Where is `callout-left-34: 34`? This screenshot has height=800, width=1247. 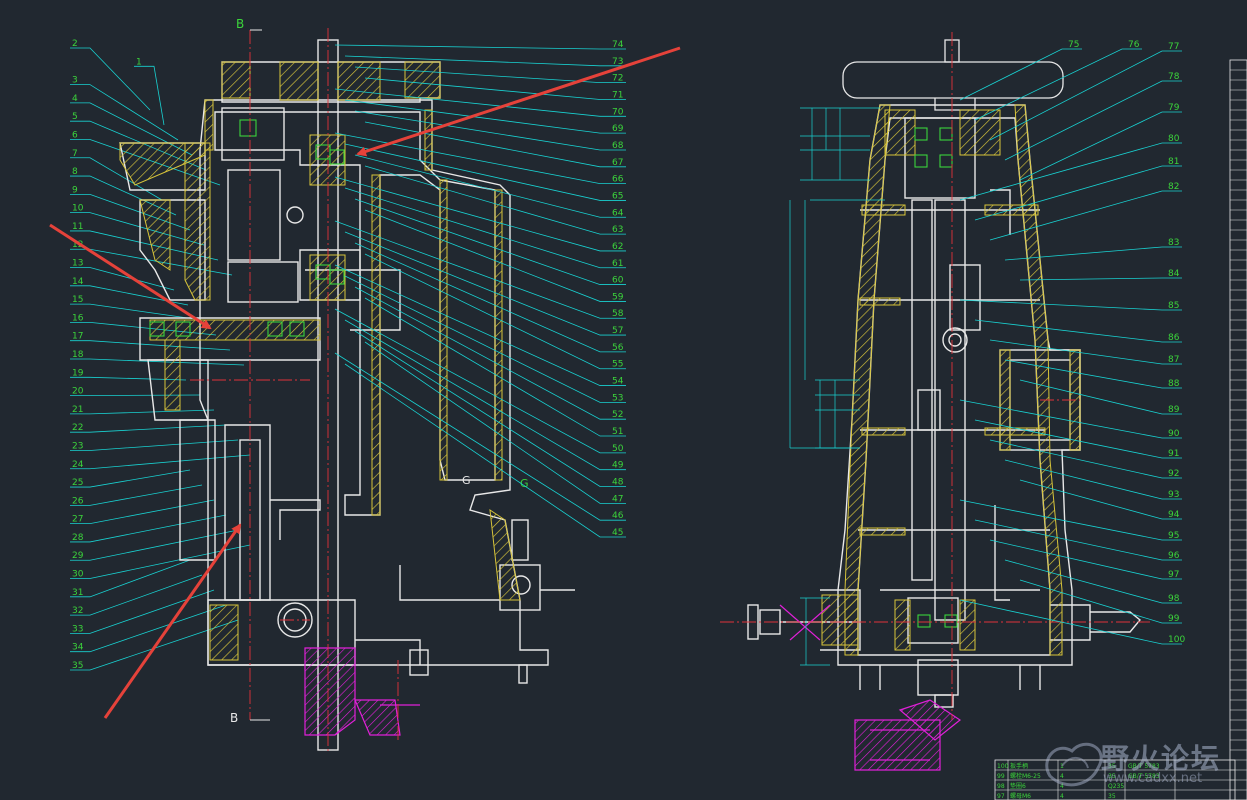
callout-left-34: 34 is located at coordinates (78, 648).